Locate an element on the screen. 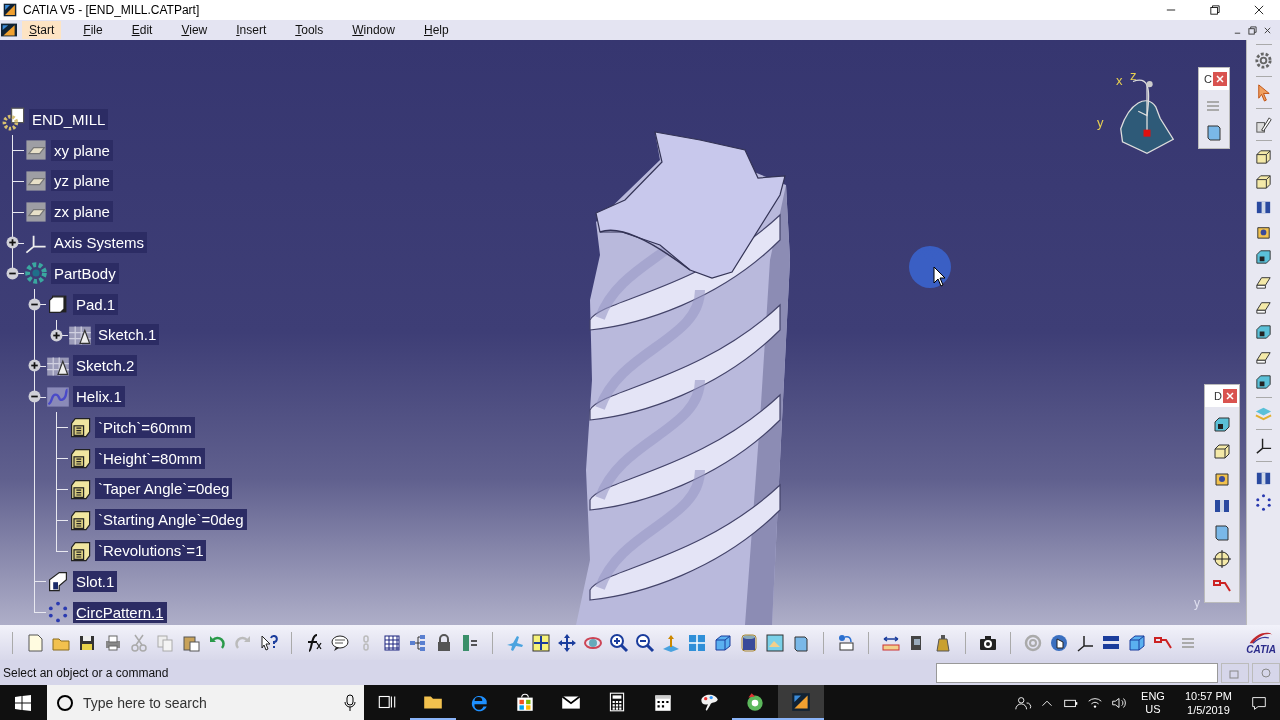  printer-icon is located at coordinates (113, 642).